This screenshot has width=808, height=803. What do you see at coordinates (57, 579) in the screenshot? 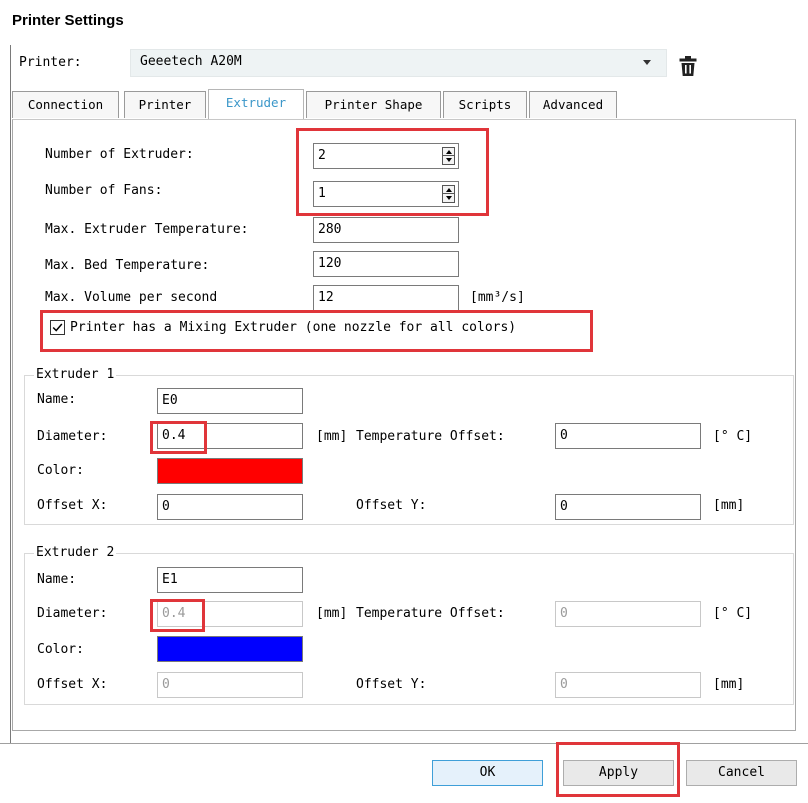
I see `extruder2-name-label: Name:` at bounding box center [57, 579].